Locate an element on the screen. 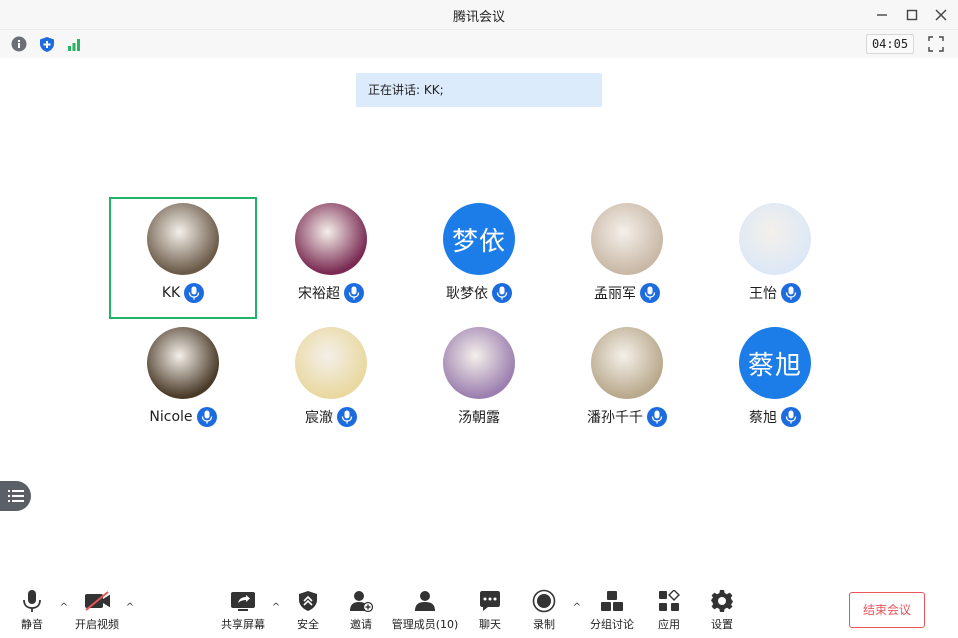 This screenshot has height=638, width=958. participant-tile: 梦依耿梦依 is located at coordinates (479, 258).